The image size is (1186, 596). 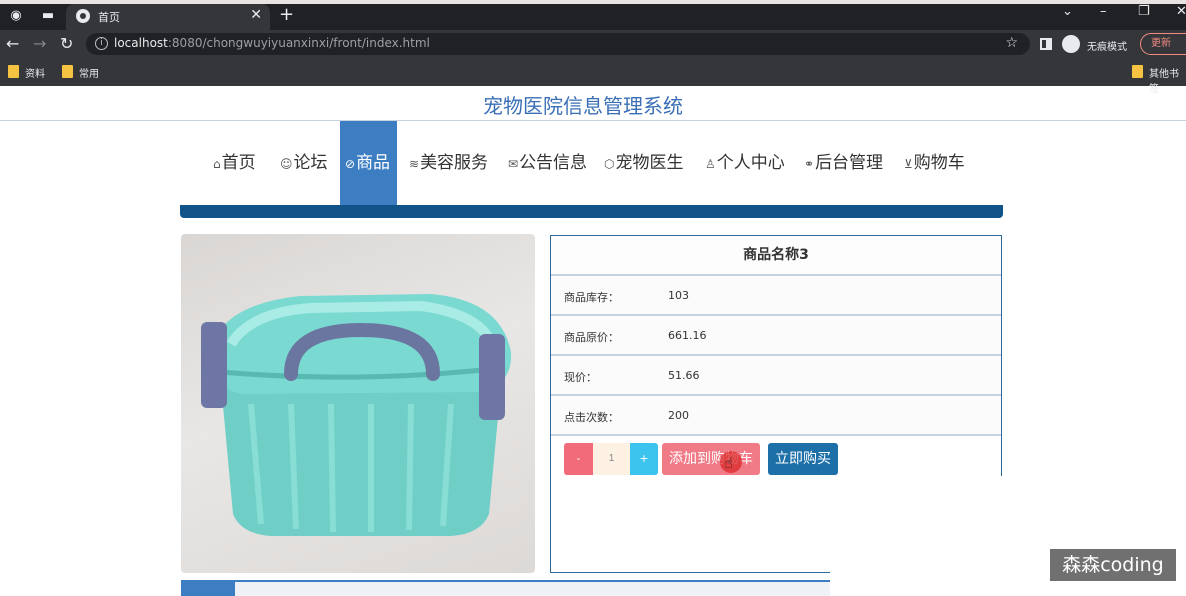 What do you see at coordinates (238, 163) in the screenshot?
I see `menu-label: 首页` at bounding box center [238, 163].